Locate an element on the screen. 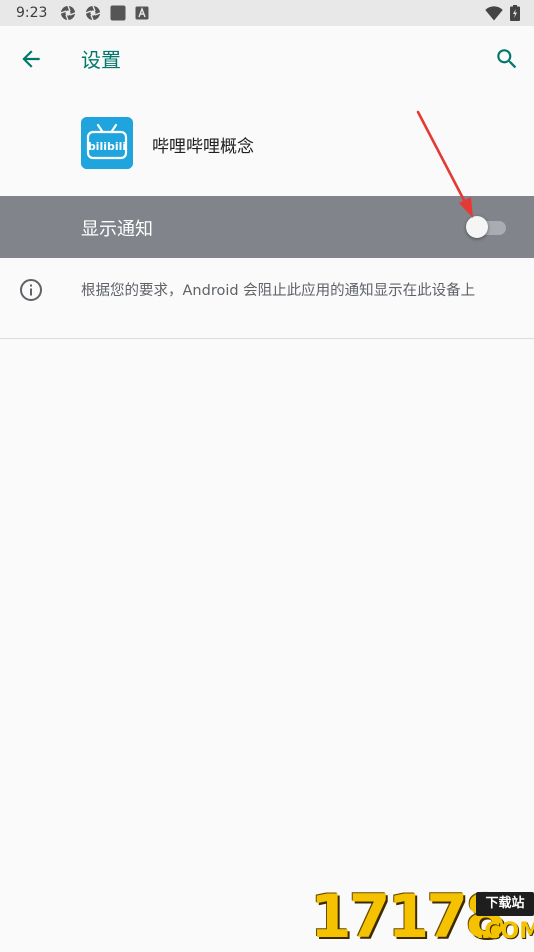  show-notifications-row: 显示通知 is located at coordinates (267, 227).